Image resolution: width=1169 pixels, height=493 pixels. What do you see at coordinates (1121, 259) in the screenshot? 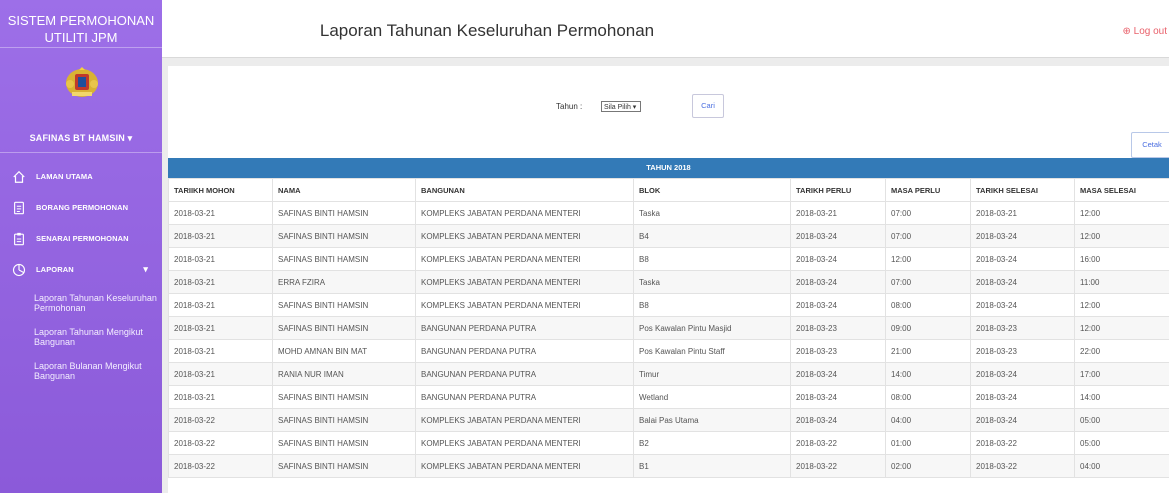
I see `table-cell: 16:00` at bounding box center [1121, 259].